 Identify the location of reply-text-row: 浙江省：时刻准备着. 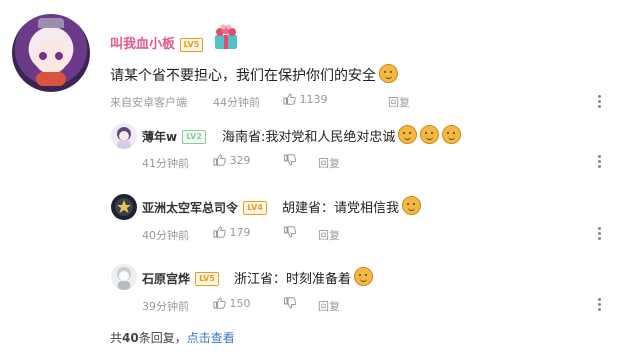
(304, 277).